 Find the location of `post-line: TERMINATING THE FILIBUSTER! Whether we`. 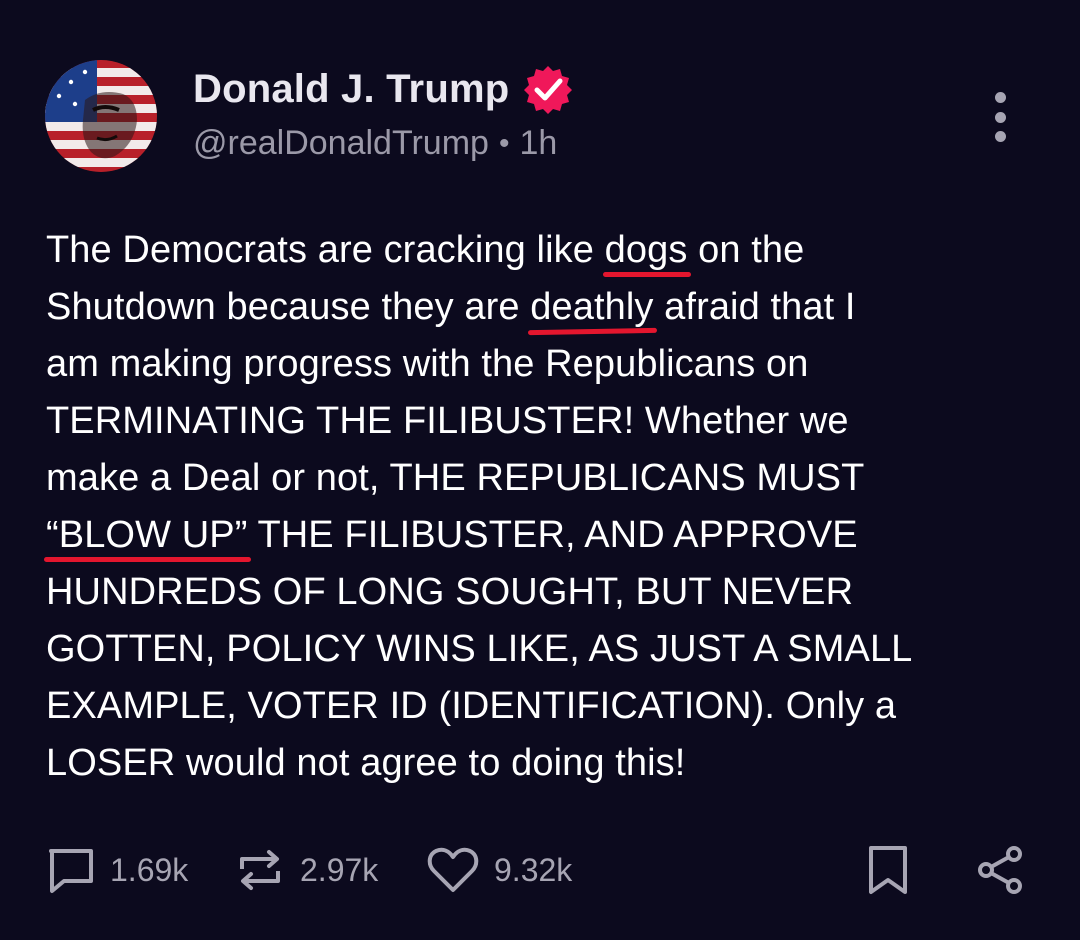

post-line: TERMINATING THE FILIBUSTER! Whether we is located at coordinates (447, 421).